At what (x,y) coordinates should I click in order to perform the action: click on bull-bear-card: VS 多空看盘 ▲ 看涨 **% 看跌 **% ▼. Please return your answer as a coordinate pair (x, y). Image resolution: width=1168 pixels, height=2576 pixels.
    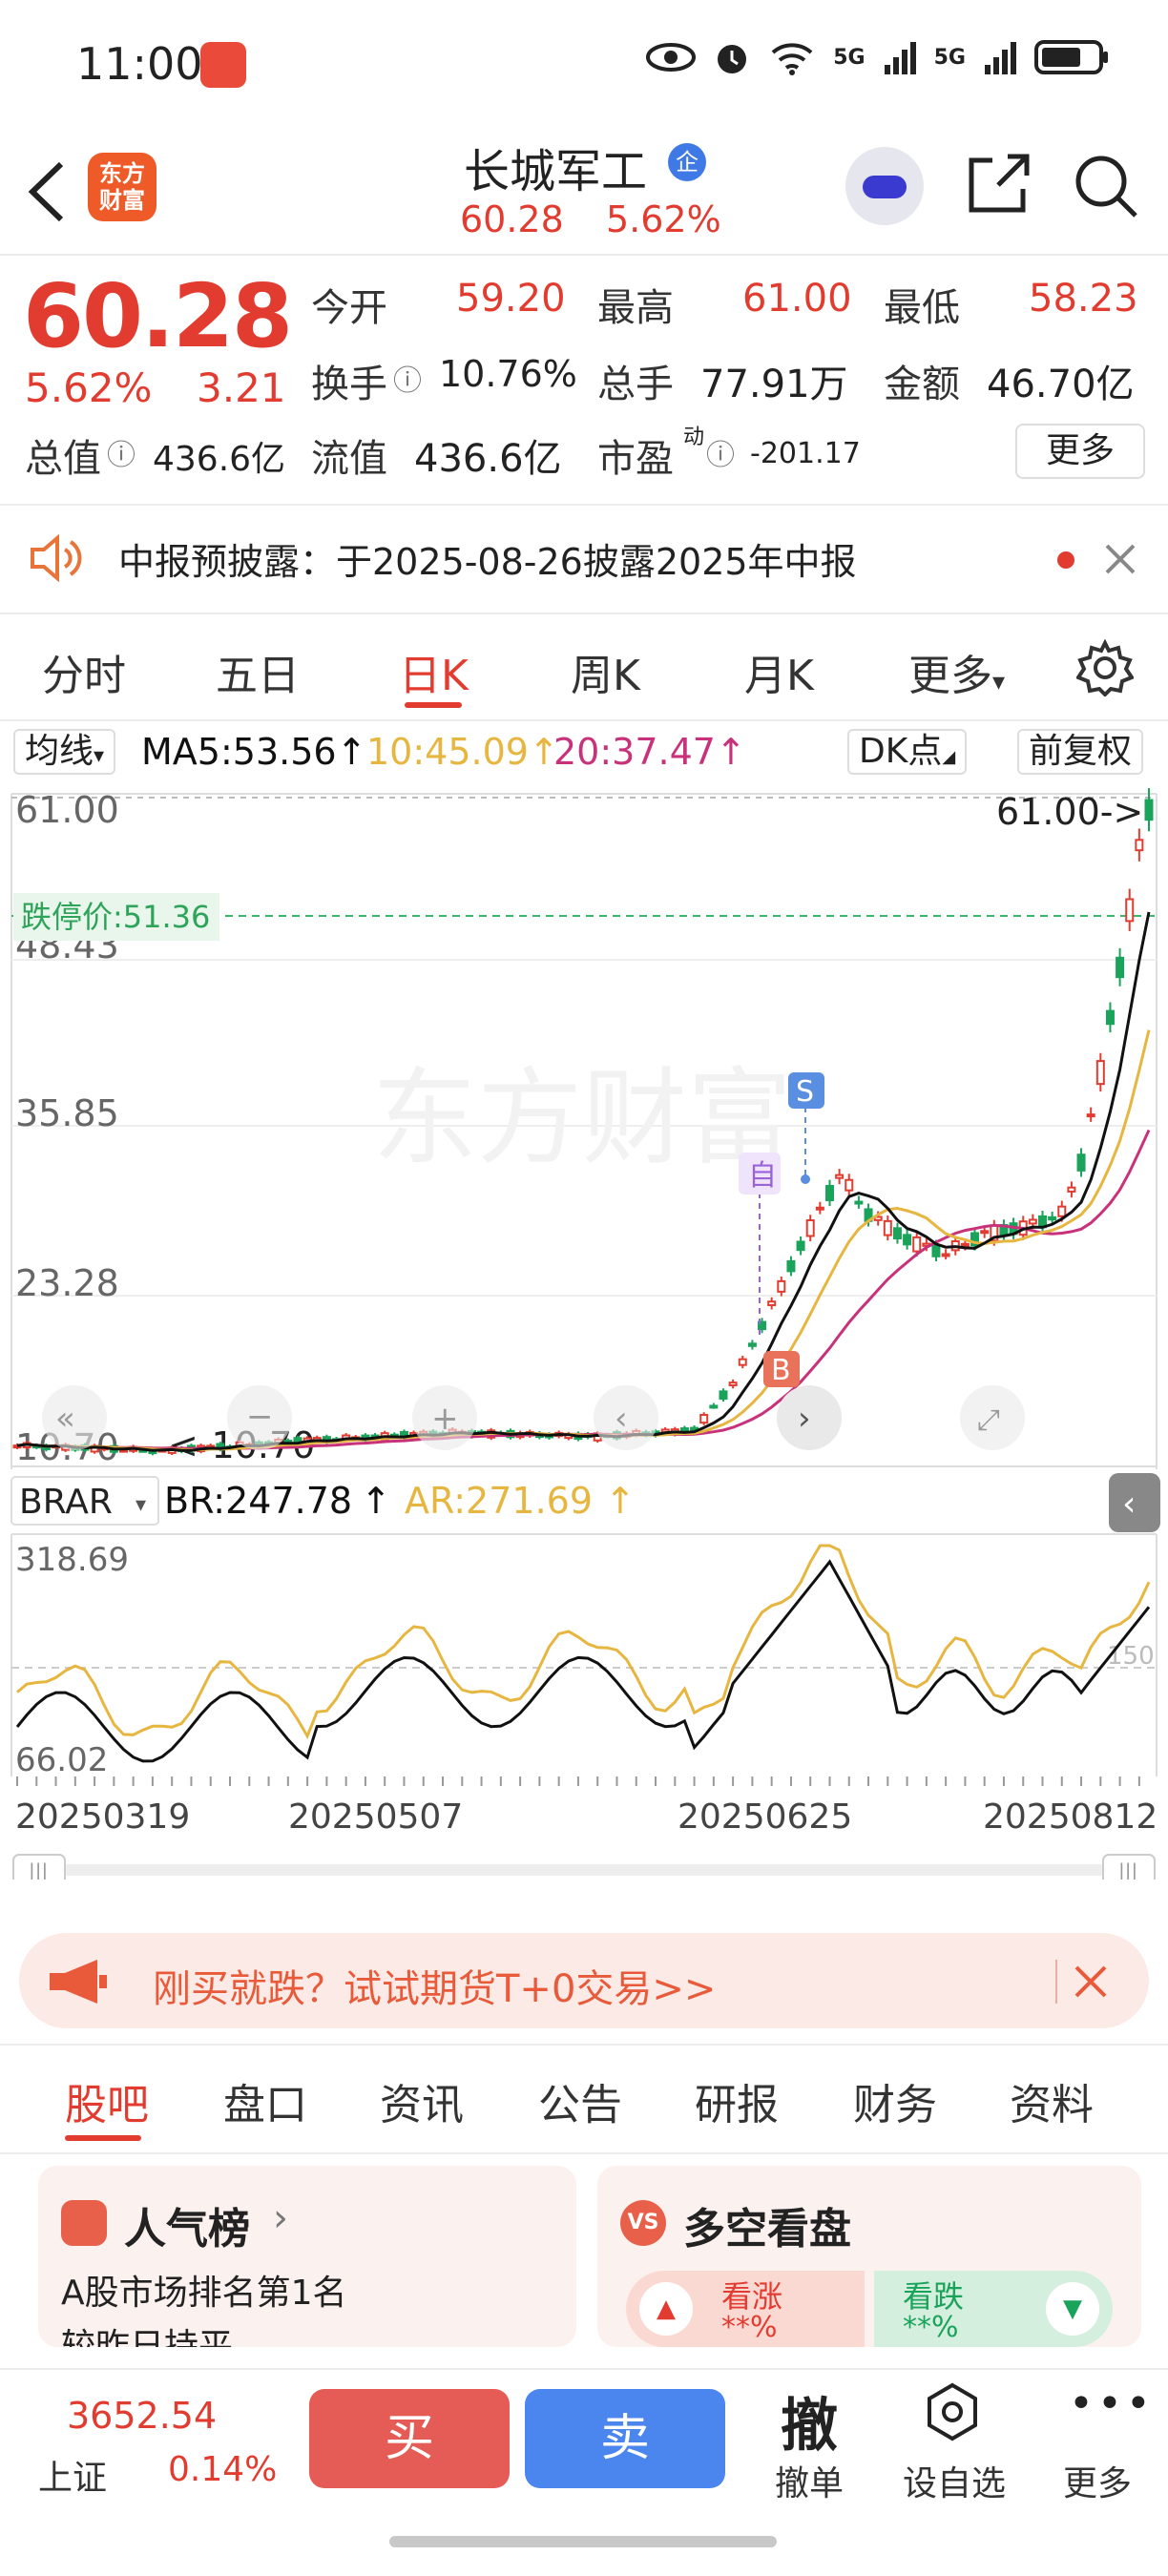
    Looking at the image, I should click on (869, 2256).